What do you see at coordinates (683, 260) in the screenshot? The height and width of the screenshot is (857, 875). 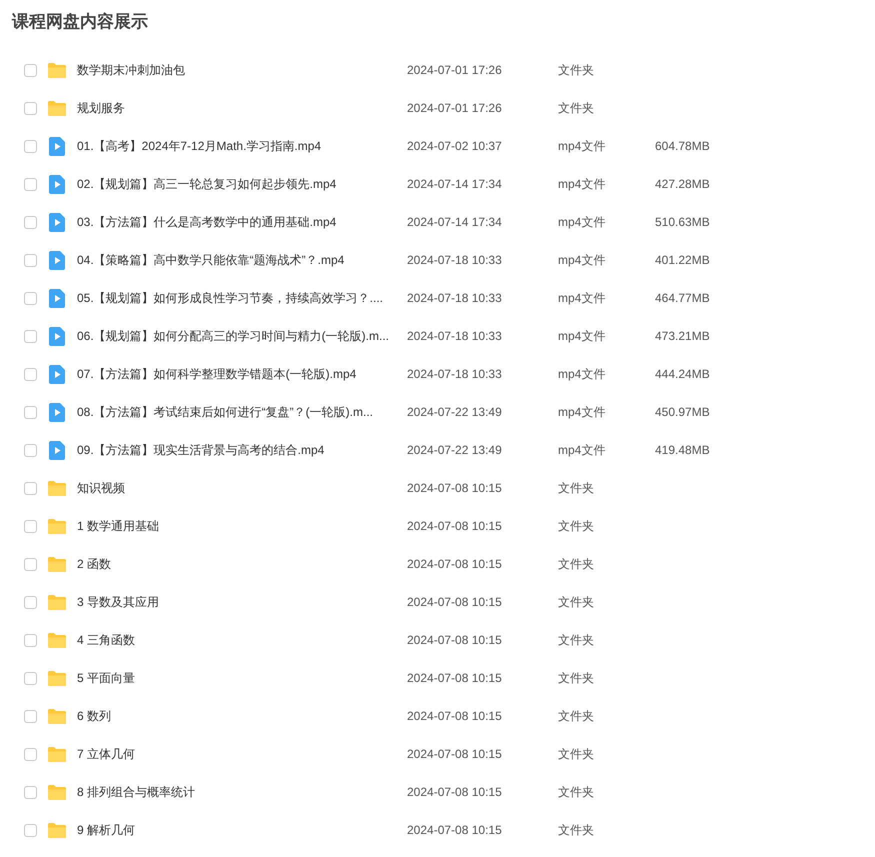 I see `file-size: 401.22MB` at bounding box center [683, 260].